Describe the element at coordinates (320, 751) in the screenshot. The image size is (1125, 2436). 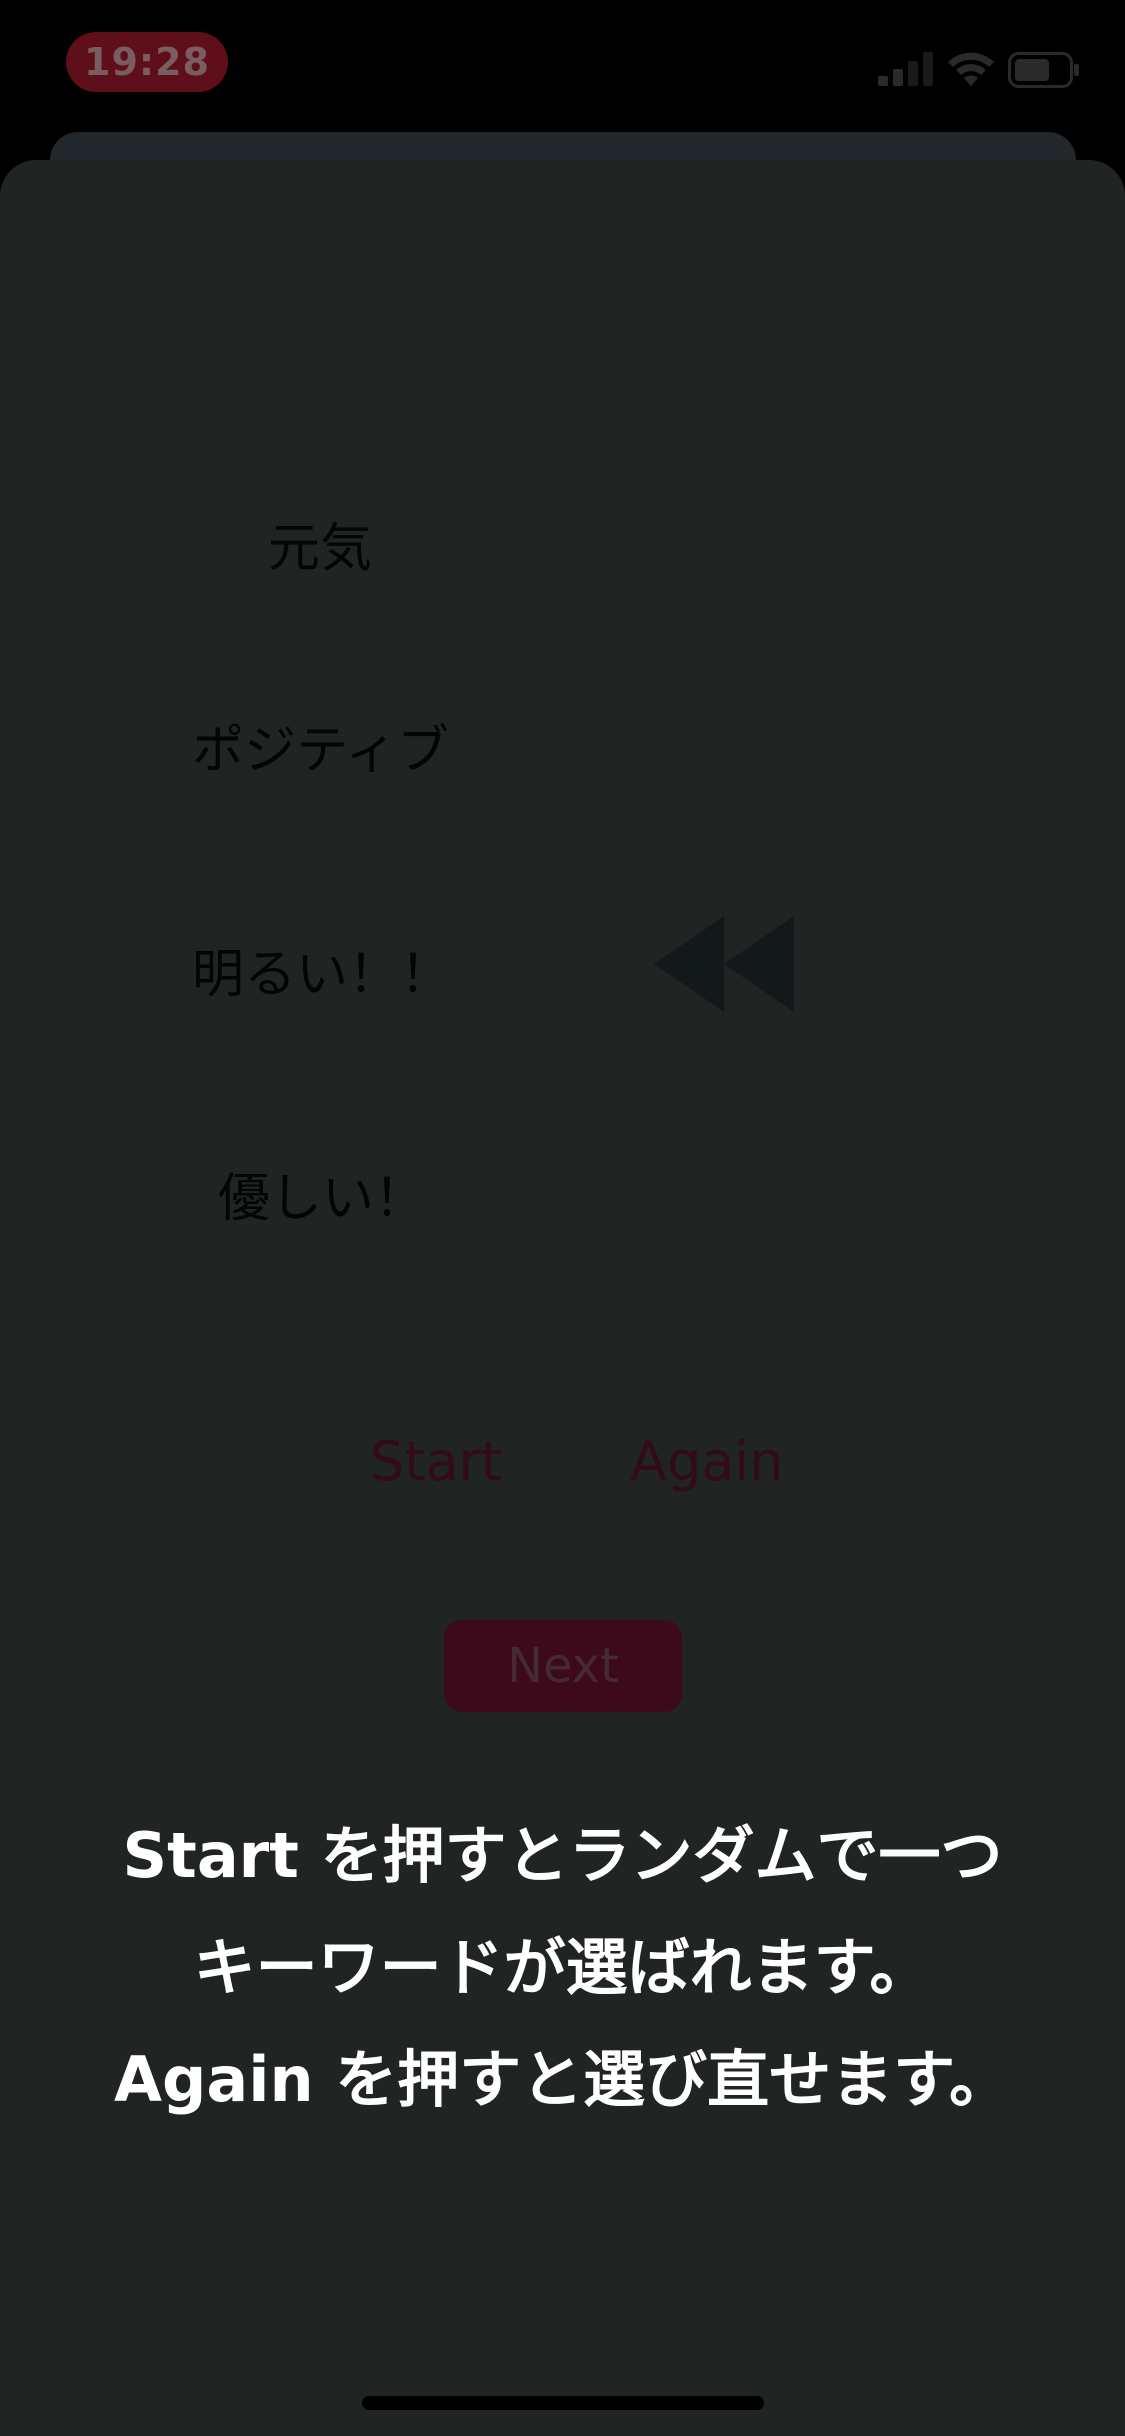
I see `keyword-item: ポジティブ` at that location.